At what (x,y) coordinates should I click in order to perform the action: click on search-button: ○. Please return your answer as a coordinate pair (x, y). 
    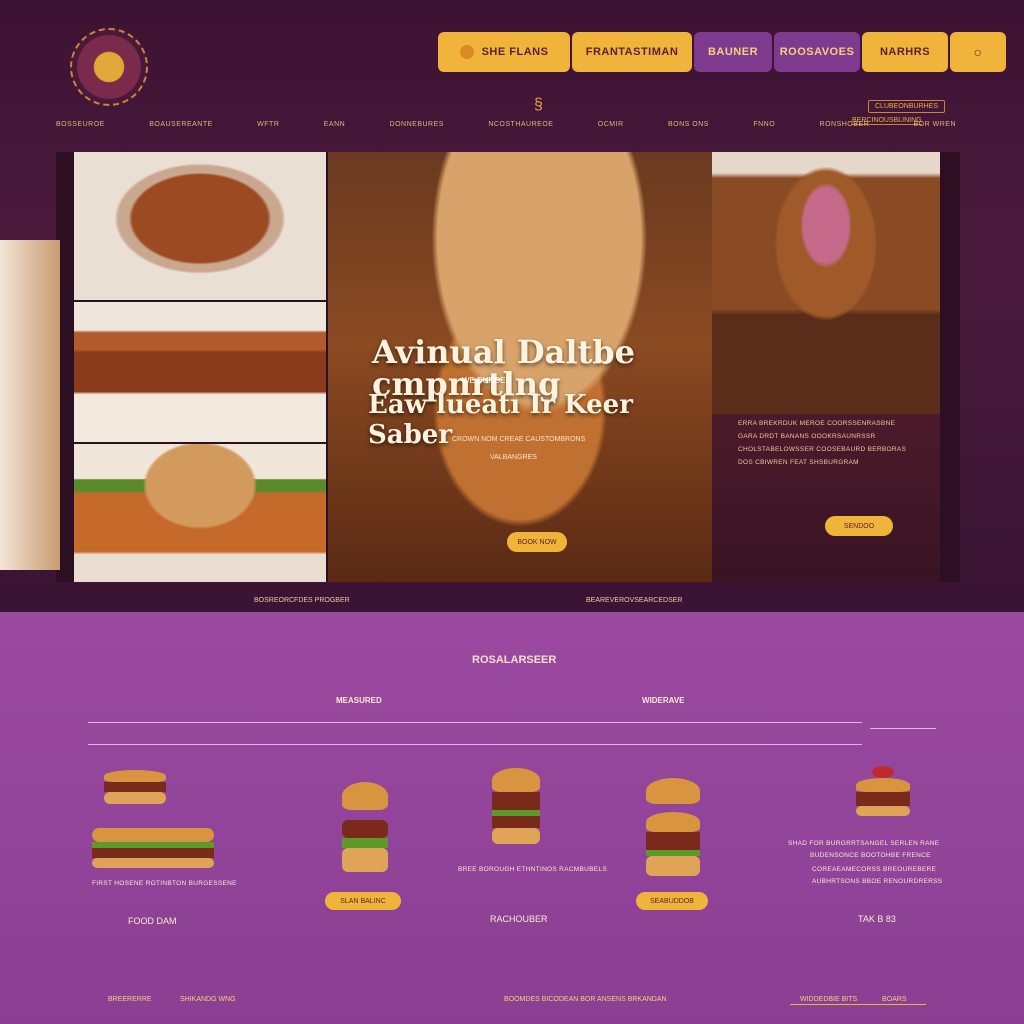
    Looking at the image, I should click on (978, 52).